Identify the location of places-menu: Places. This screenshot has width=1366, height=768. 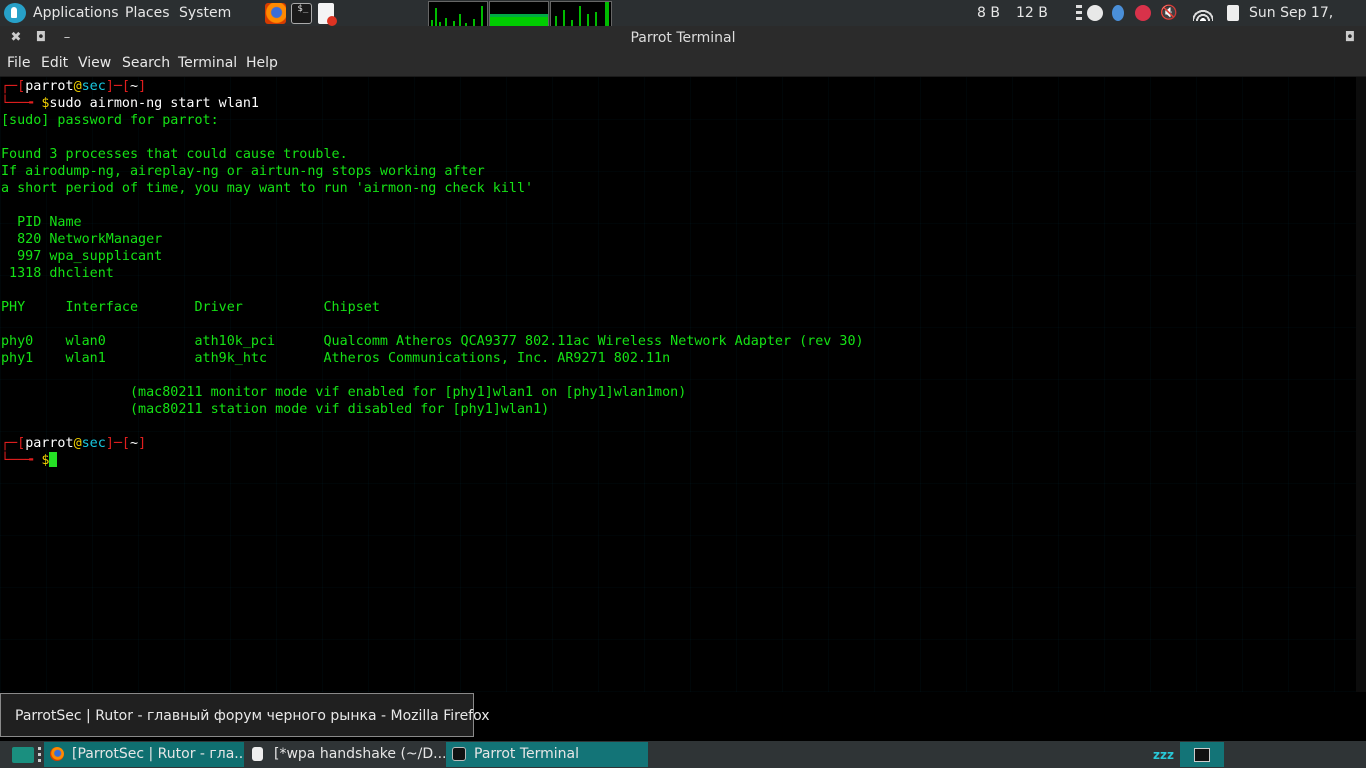
(147, 13).